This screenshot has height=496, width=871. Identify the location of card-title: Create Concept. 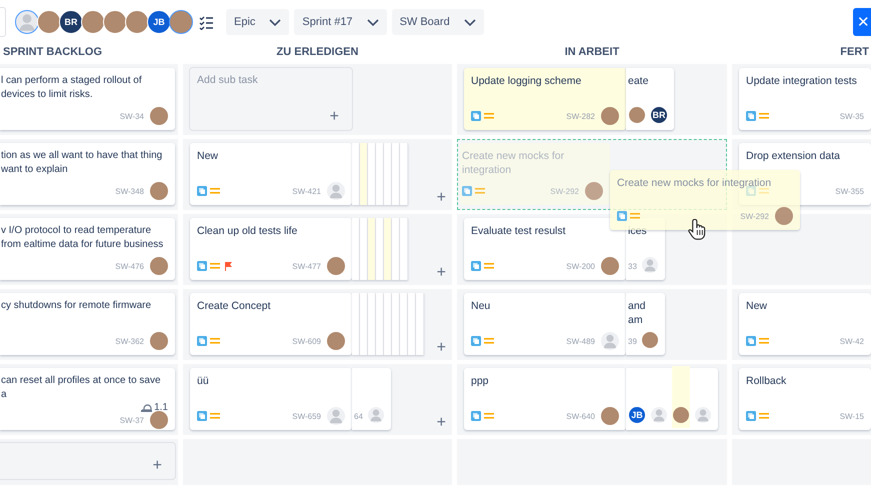
(234, 306).